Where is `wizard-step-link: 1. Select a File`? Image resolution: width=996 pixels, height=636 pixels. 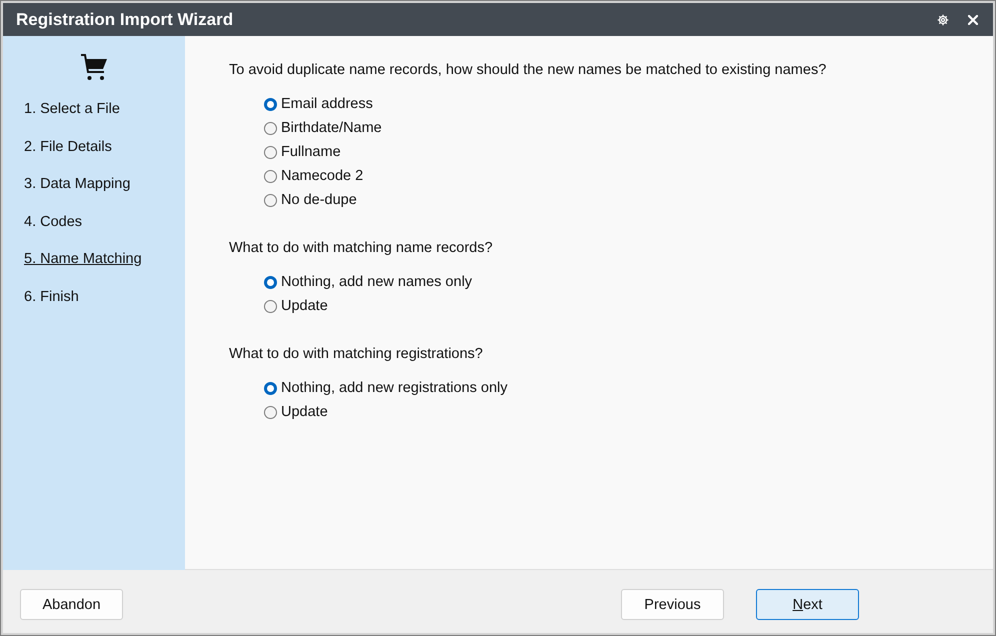
wizard-step-link: 1. Select a File is located at coordinates (72, 109).